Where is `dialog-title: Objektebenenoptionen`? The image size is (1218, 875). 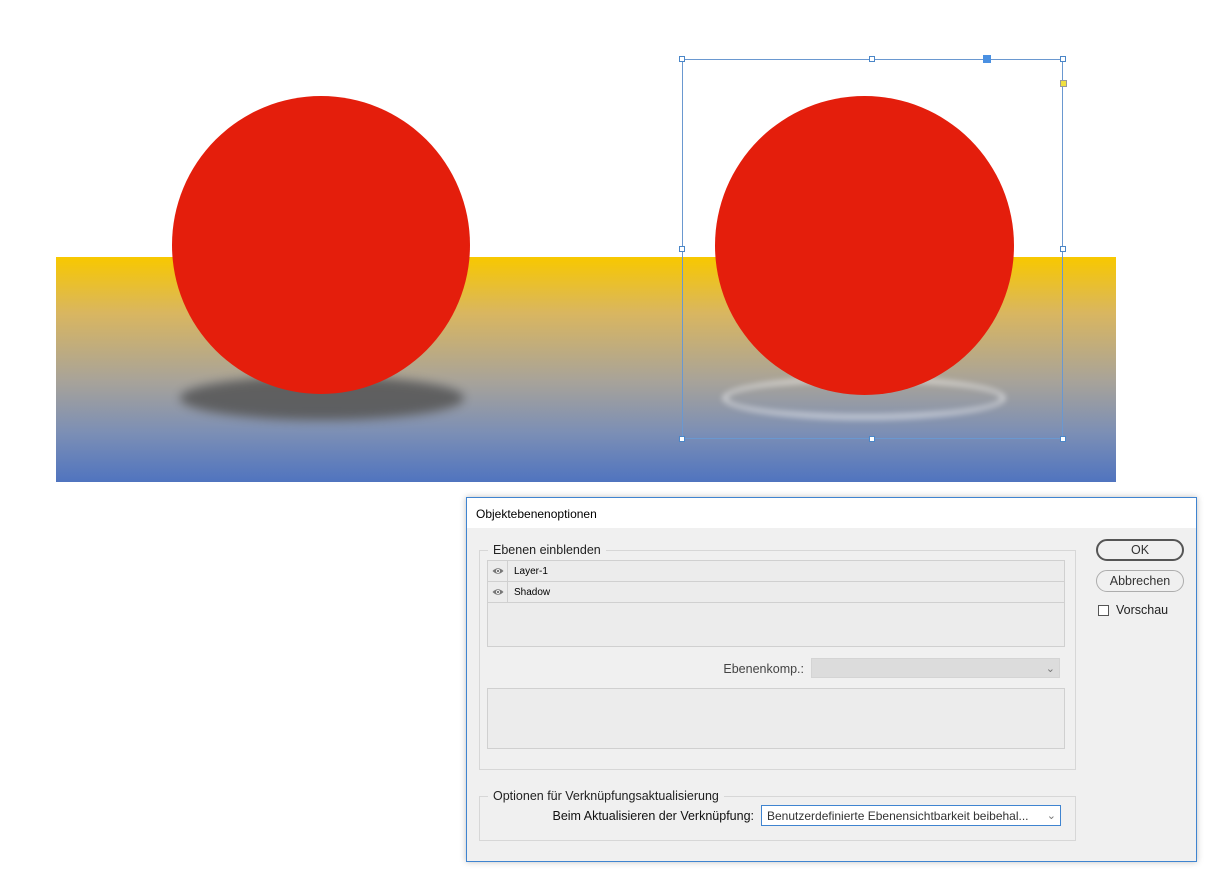 dialog-title: Objektebenenoptionen is located at coordinates (536, 514).